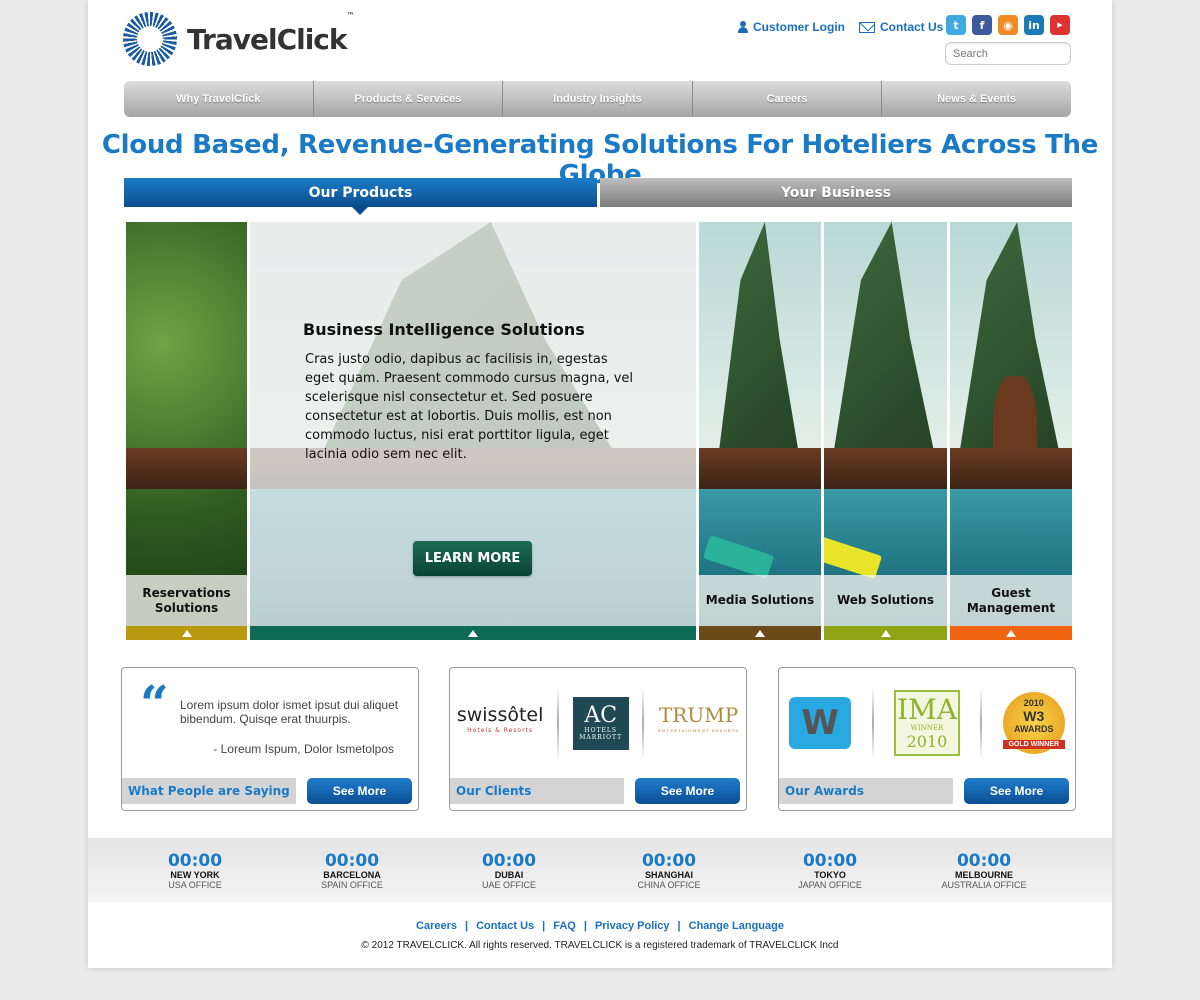 The width and height of the screenshot is (1200, 1000). Describe the element at coordinates (1016, 791) in the screenshot. I see `see-more-awards-button: See More` at that location.